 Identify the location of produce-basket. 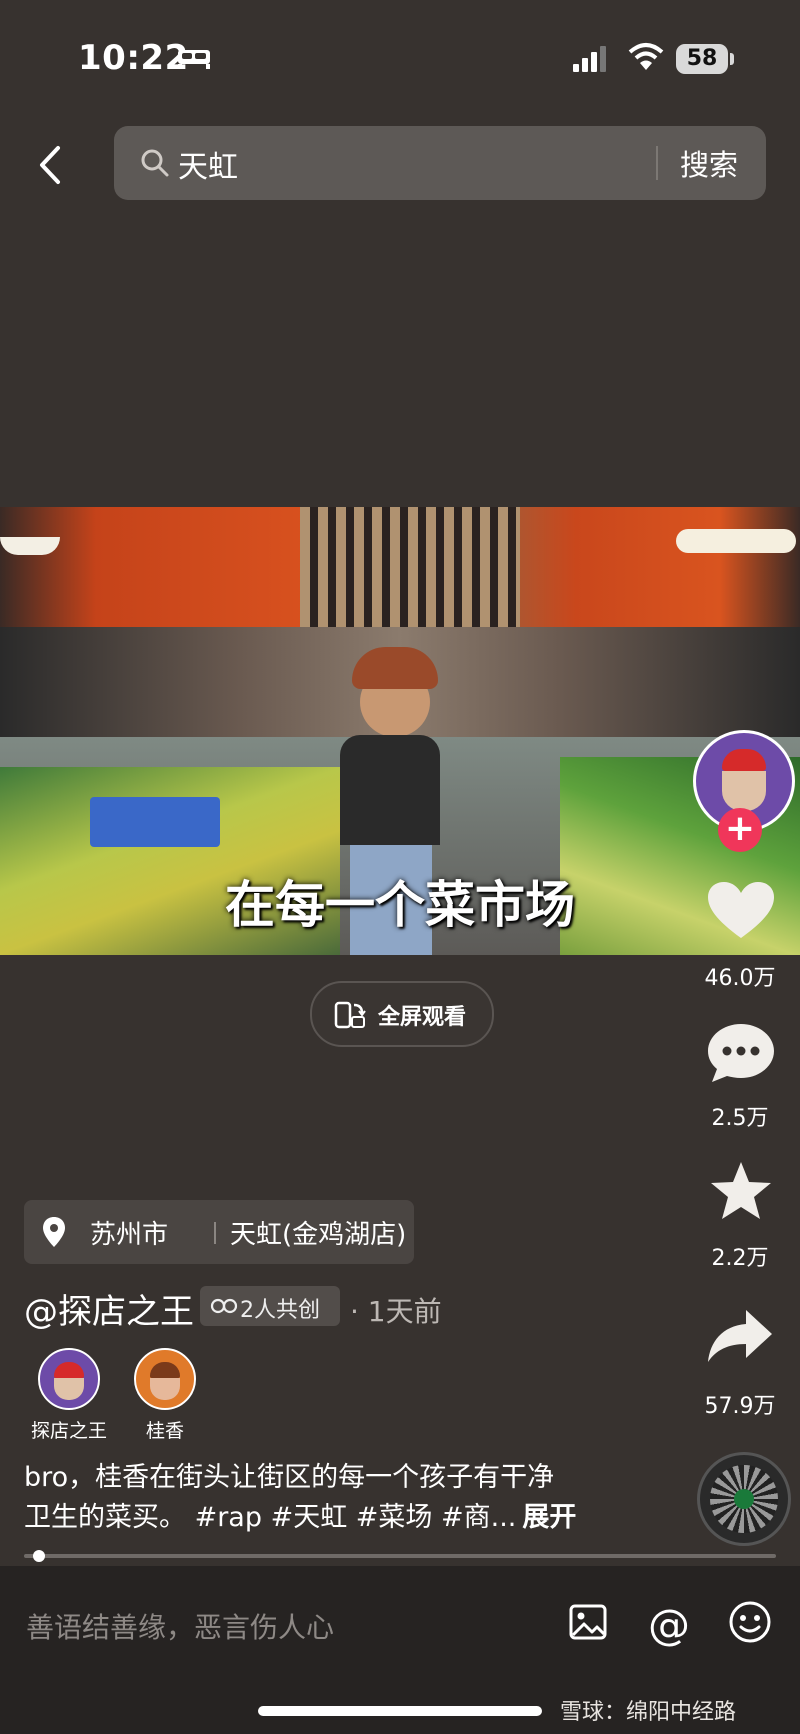
(155, 822).